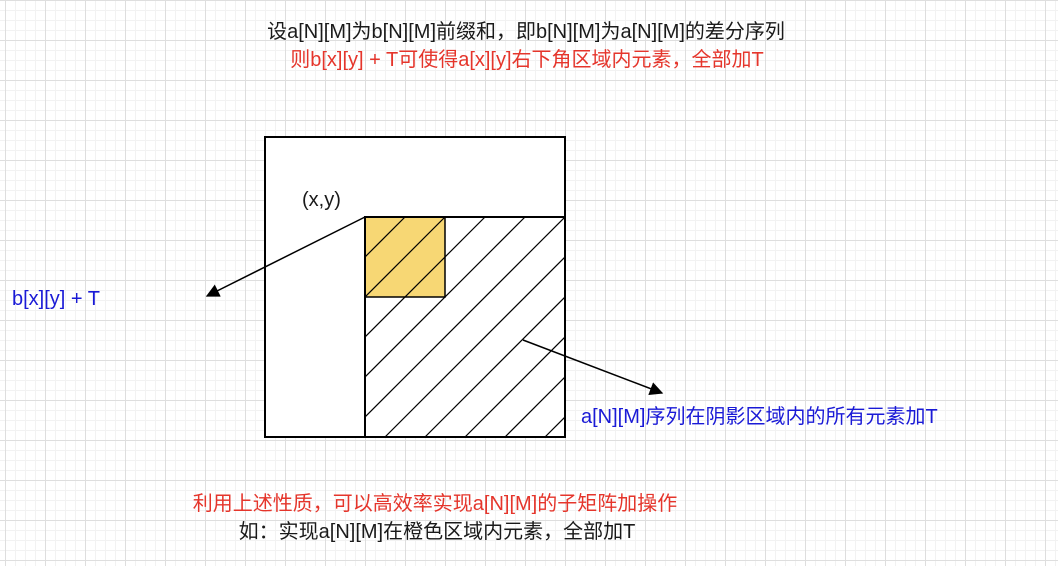 This screenshot has width=1058, height=566. I want to click on left-label: b[x][y] + T, so click(56, 299).